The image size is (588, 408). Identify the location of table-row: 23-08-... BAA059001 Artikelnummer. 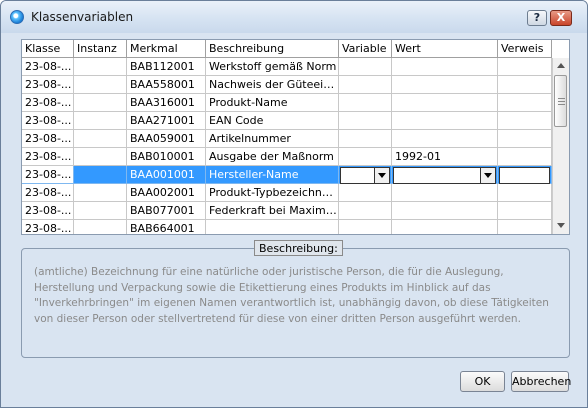
(287, 139).